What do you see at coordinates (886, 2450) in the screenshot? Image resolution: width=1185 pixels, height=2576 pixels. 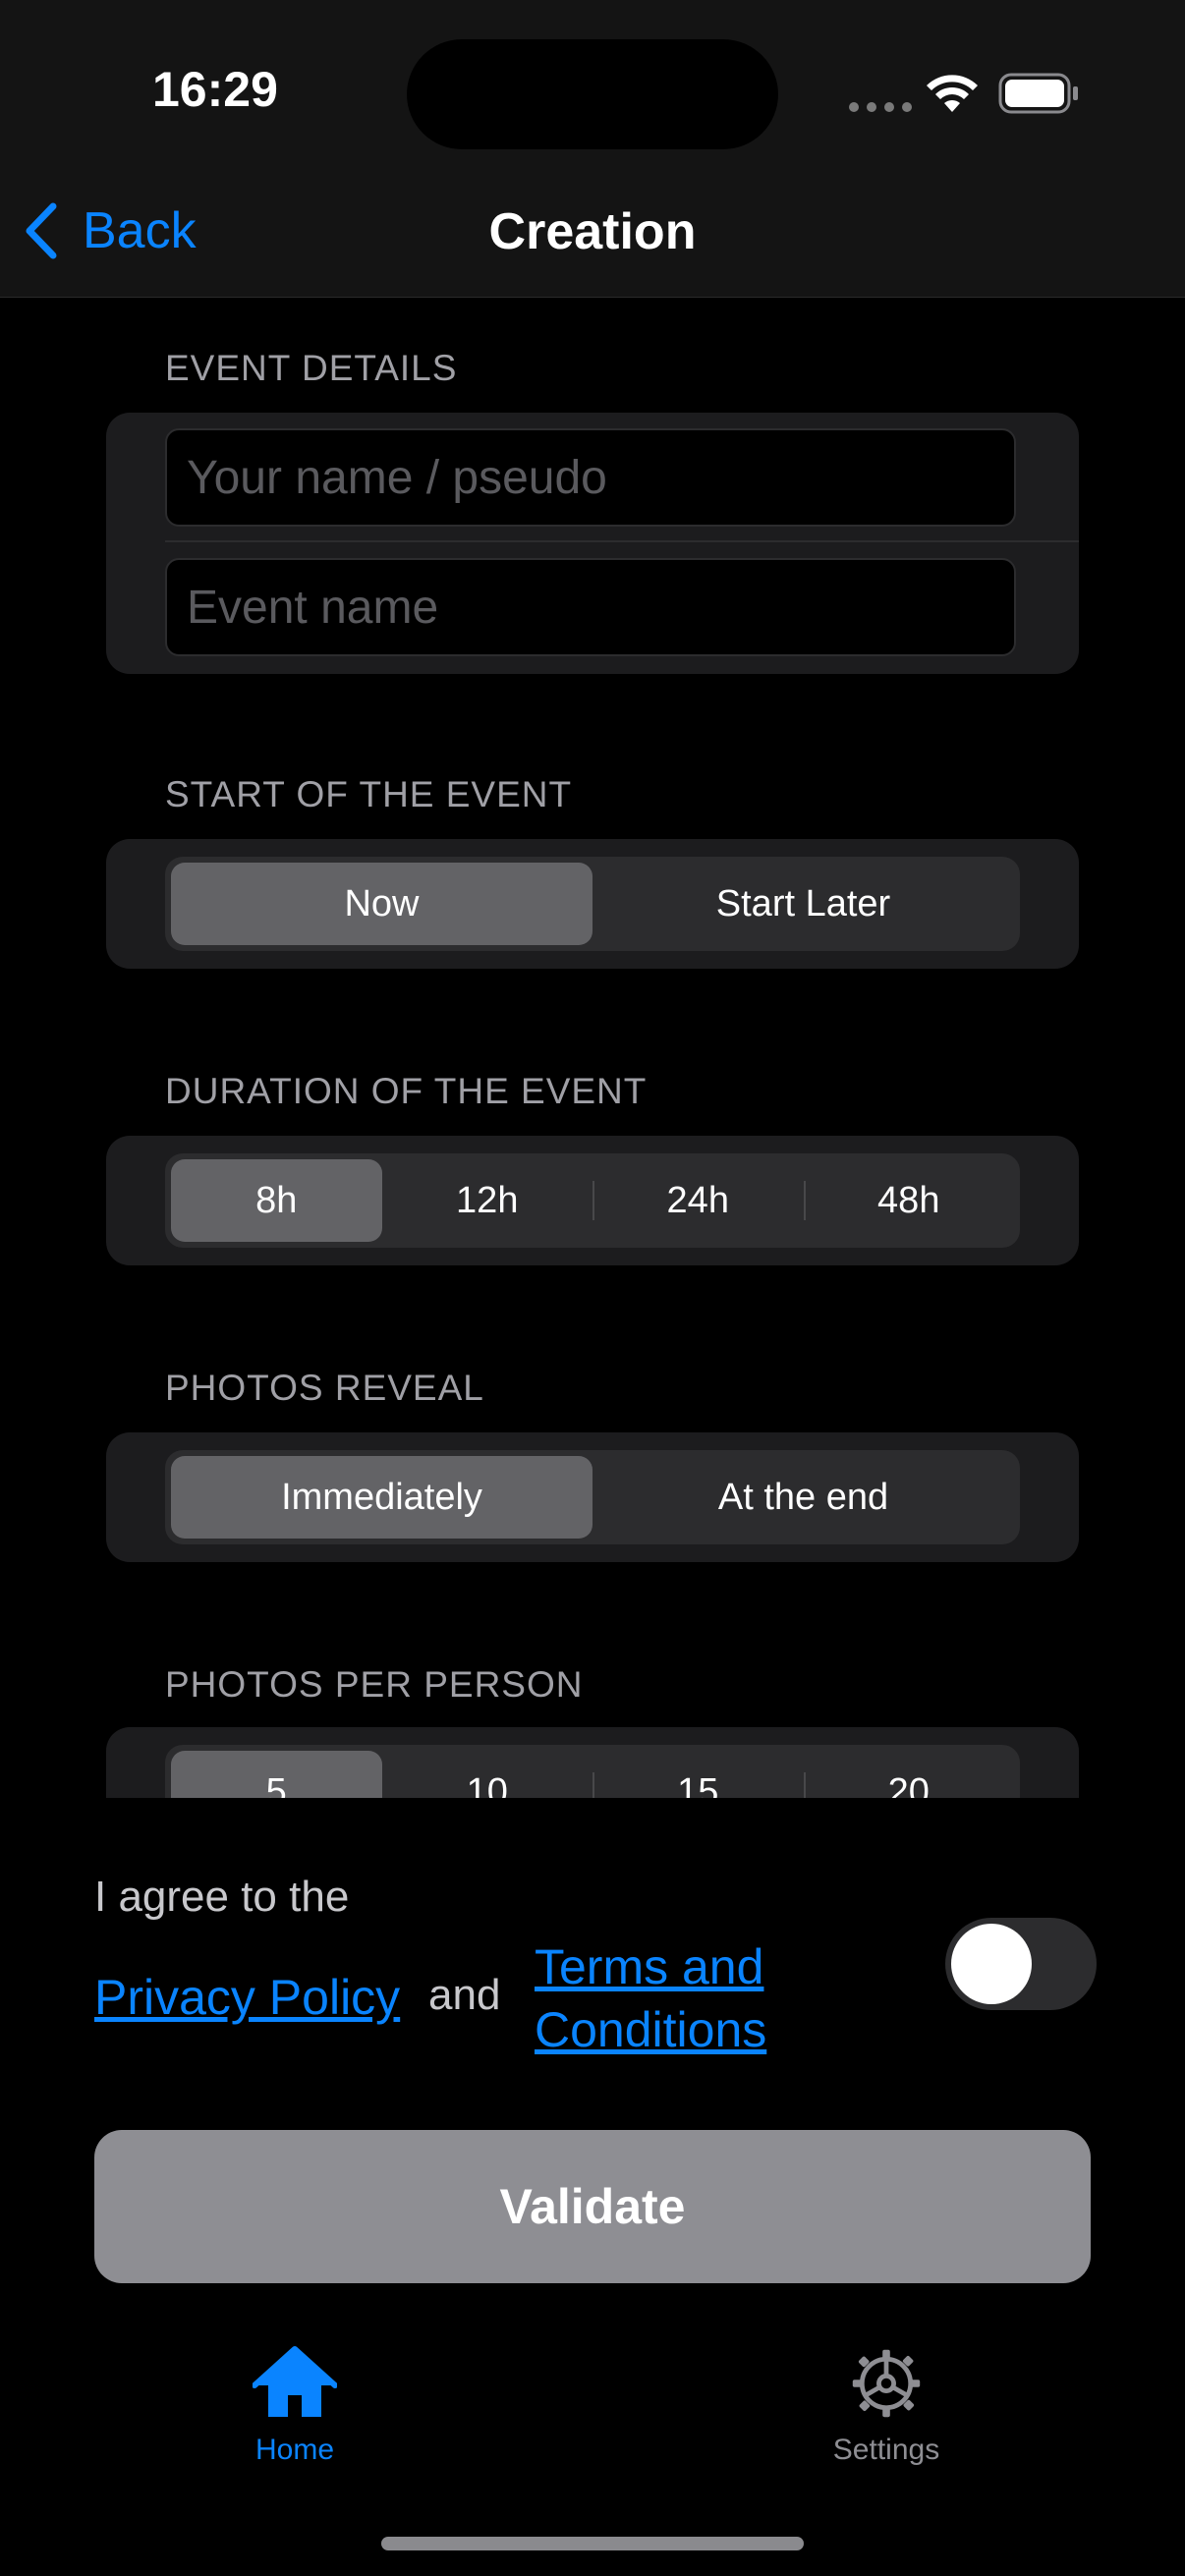 I see `tab-settings-label: Settings` at bounding box center [886, 2450].